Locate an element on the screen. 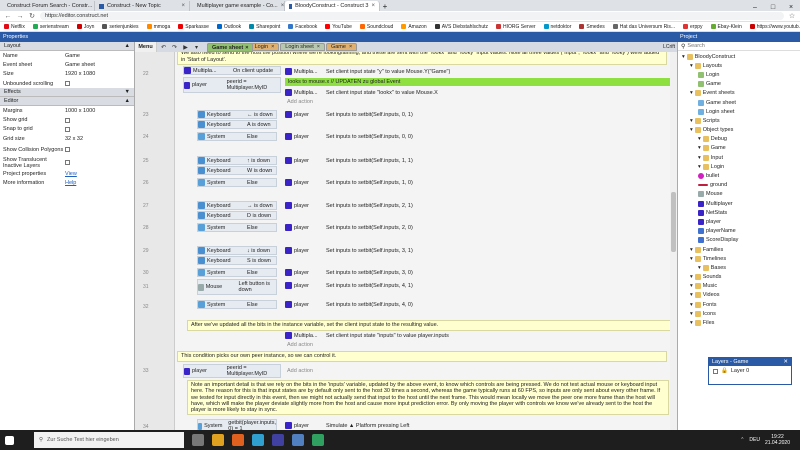 The width and height of the screenshot is (800, 450). project-tree-item: ▾ Families is located at coordinates (739, 249).